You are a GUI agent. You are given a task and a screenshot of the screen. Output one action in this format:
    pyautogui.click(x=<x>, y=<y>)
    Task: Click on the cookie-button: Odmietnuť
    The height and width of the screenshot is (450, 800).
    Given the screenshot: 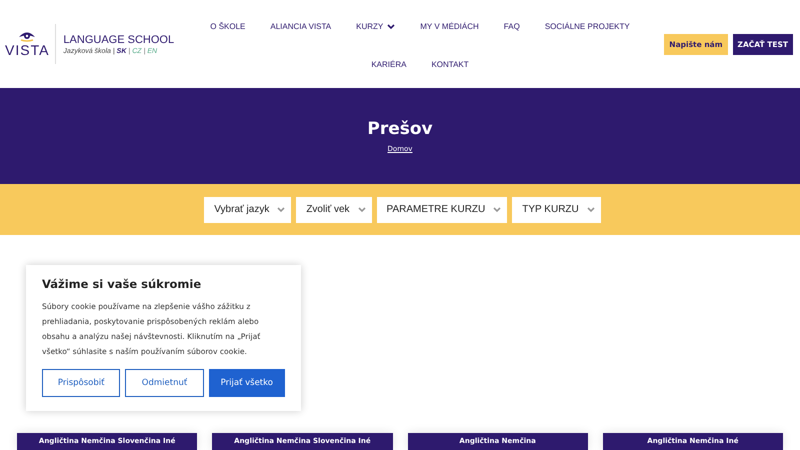 What is the action you would take?
    pyautogui.click(x=164, y=383)
    